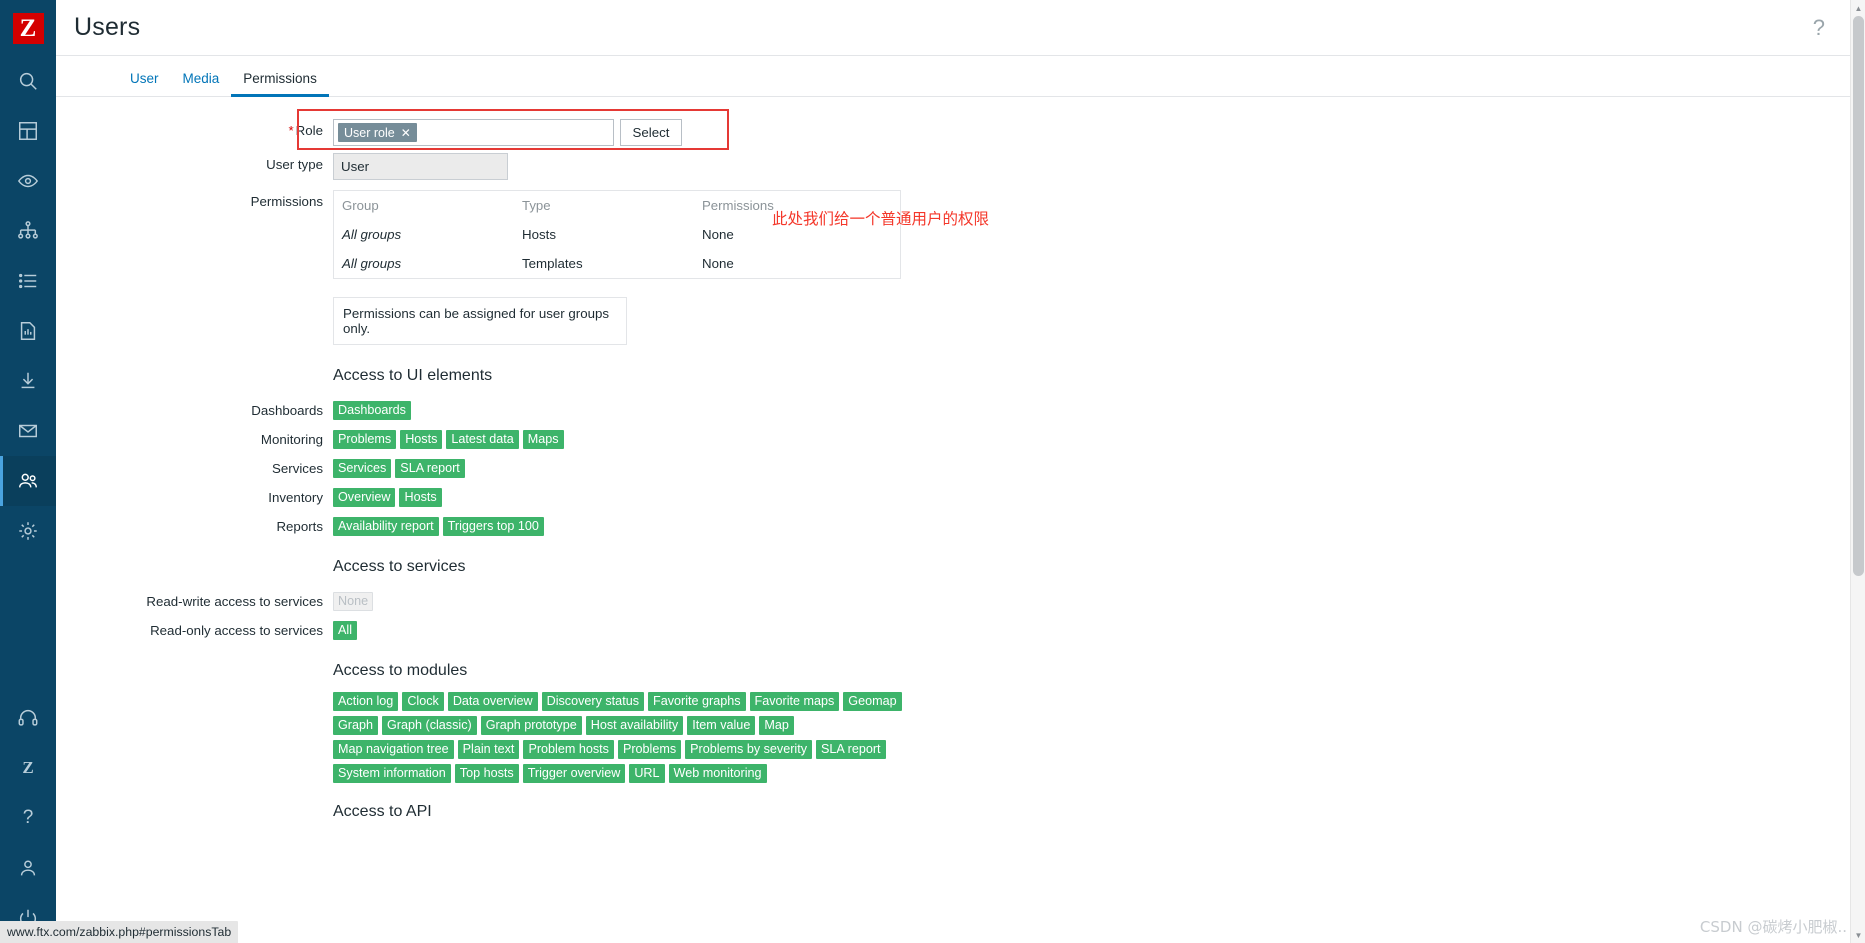  Describe the element at coordinates (482, 439) in the screenshot. I see `ui-tag: Latest data` at that location.